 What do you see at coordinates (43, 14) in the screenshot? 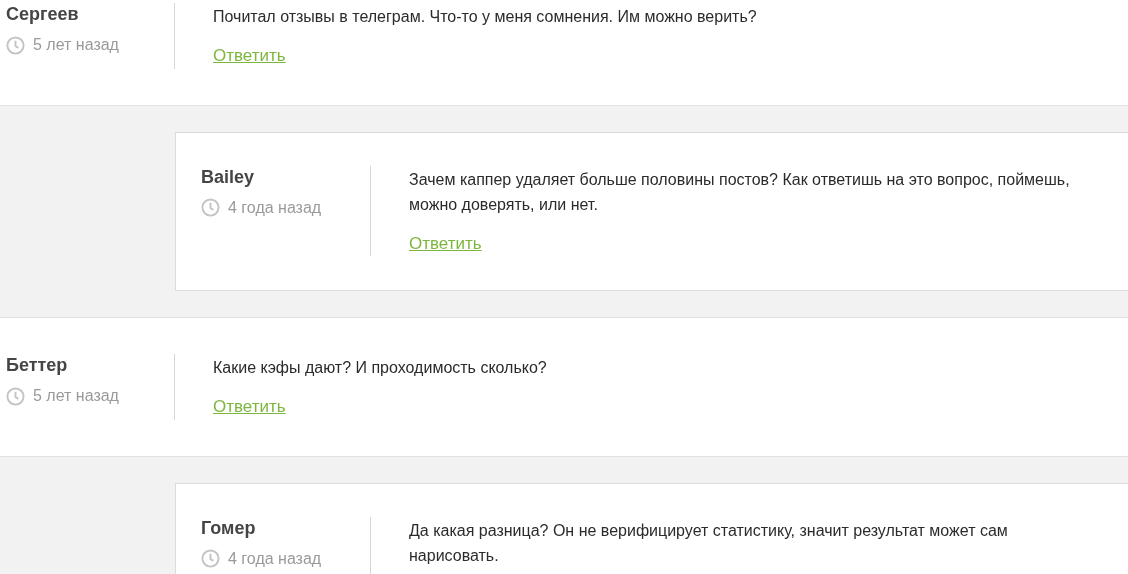
I see `author-name: Сергеев` at bounding box center [43, 14].